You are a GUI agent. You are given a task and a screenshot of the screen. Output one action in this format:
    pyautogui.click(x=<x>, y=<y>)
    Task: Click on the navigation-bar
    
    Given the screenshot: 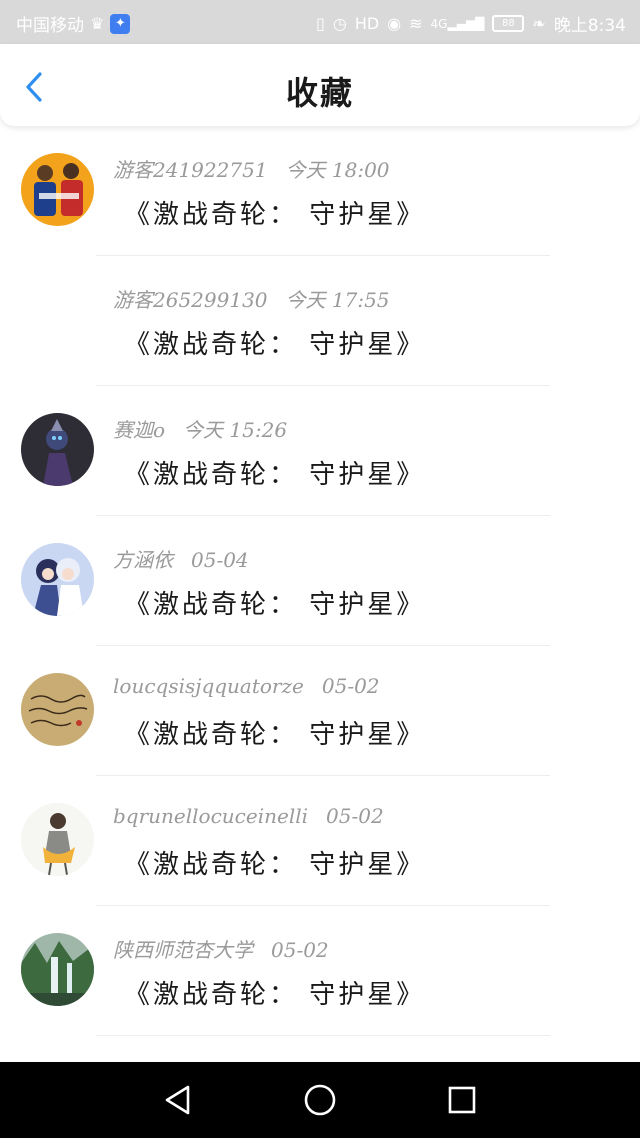 What is the action you would take?
    pyautogui.click(x=320, y=1100)
    